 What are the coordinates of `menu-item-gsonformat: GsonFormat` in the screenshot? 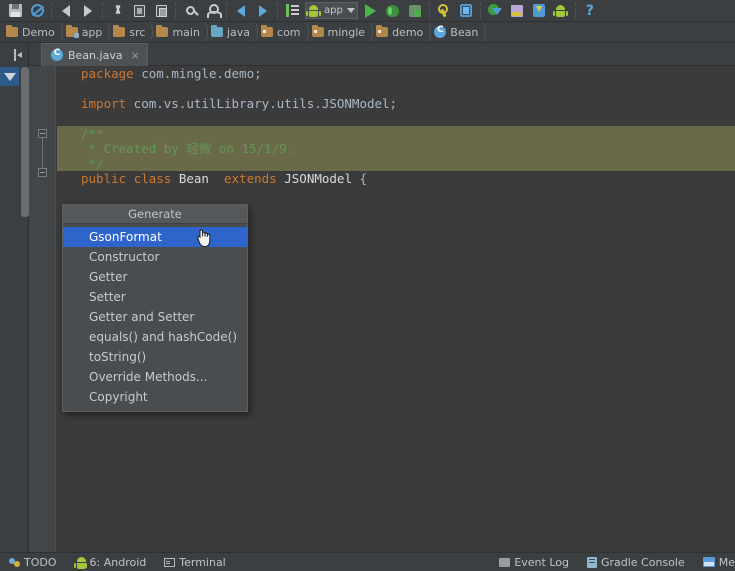 It's located at (155, 237).